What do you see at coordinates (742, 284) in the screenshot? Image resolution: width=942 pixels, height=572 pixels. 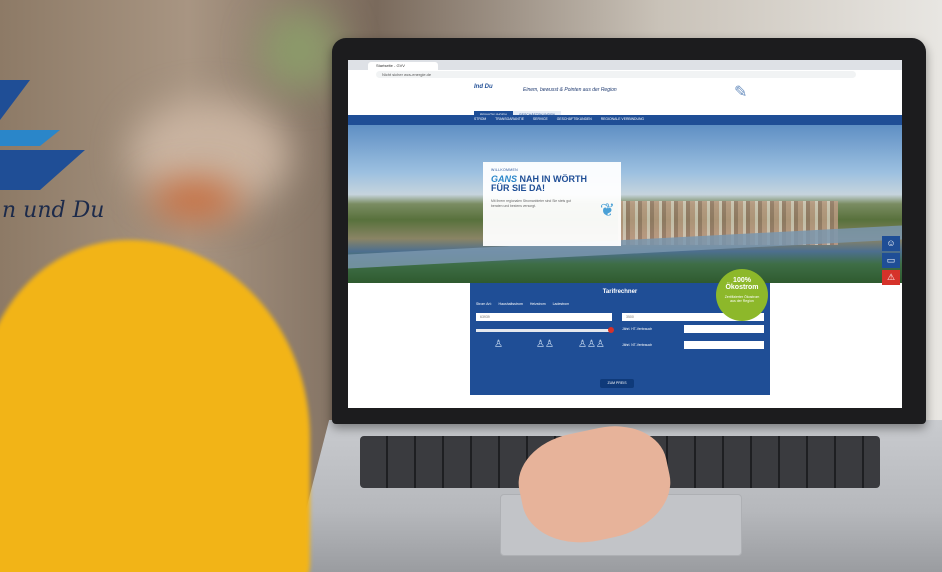 I see `eco-badge-title: 100% Ökostrom` at bounding box center [742, 284].